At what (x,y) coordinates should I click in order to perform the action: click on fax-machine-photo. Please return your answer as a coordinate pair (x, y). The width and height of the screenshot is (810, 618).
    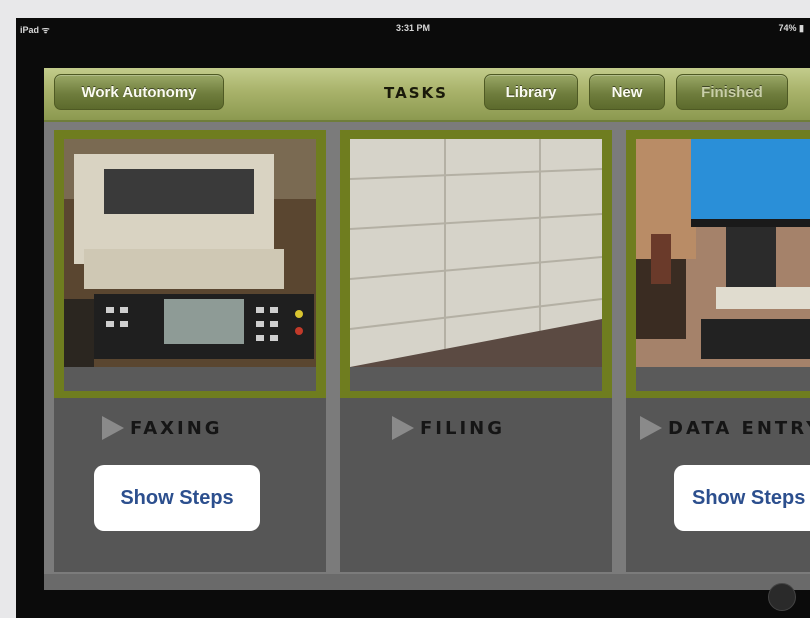
    Looking at the image, I should click on (190, 253).